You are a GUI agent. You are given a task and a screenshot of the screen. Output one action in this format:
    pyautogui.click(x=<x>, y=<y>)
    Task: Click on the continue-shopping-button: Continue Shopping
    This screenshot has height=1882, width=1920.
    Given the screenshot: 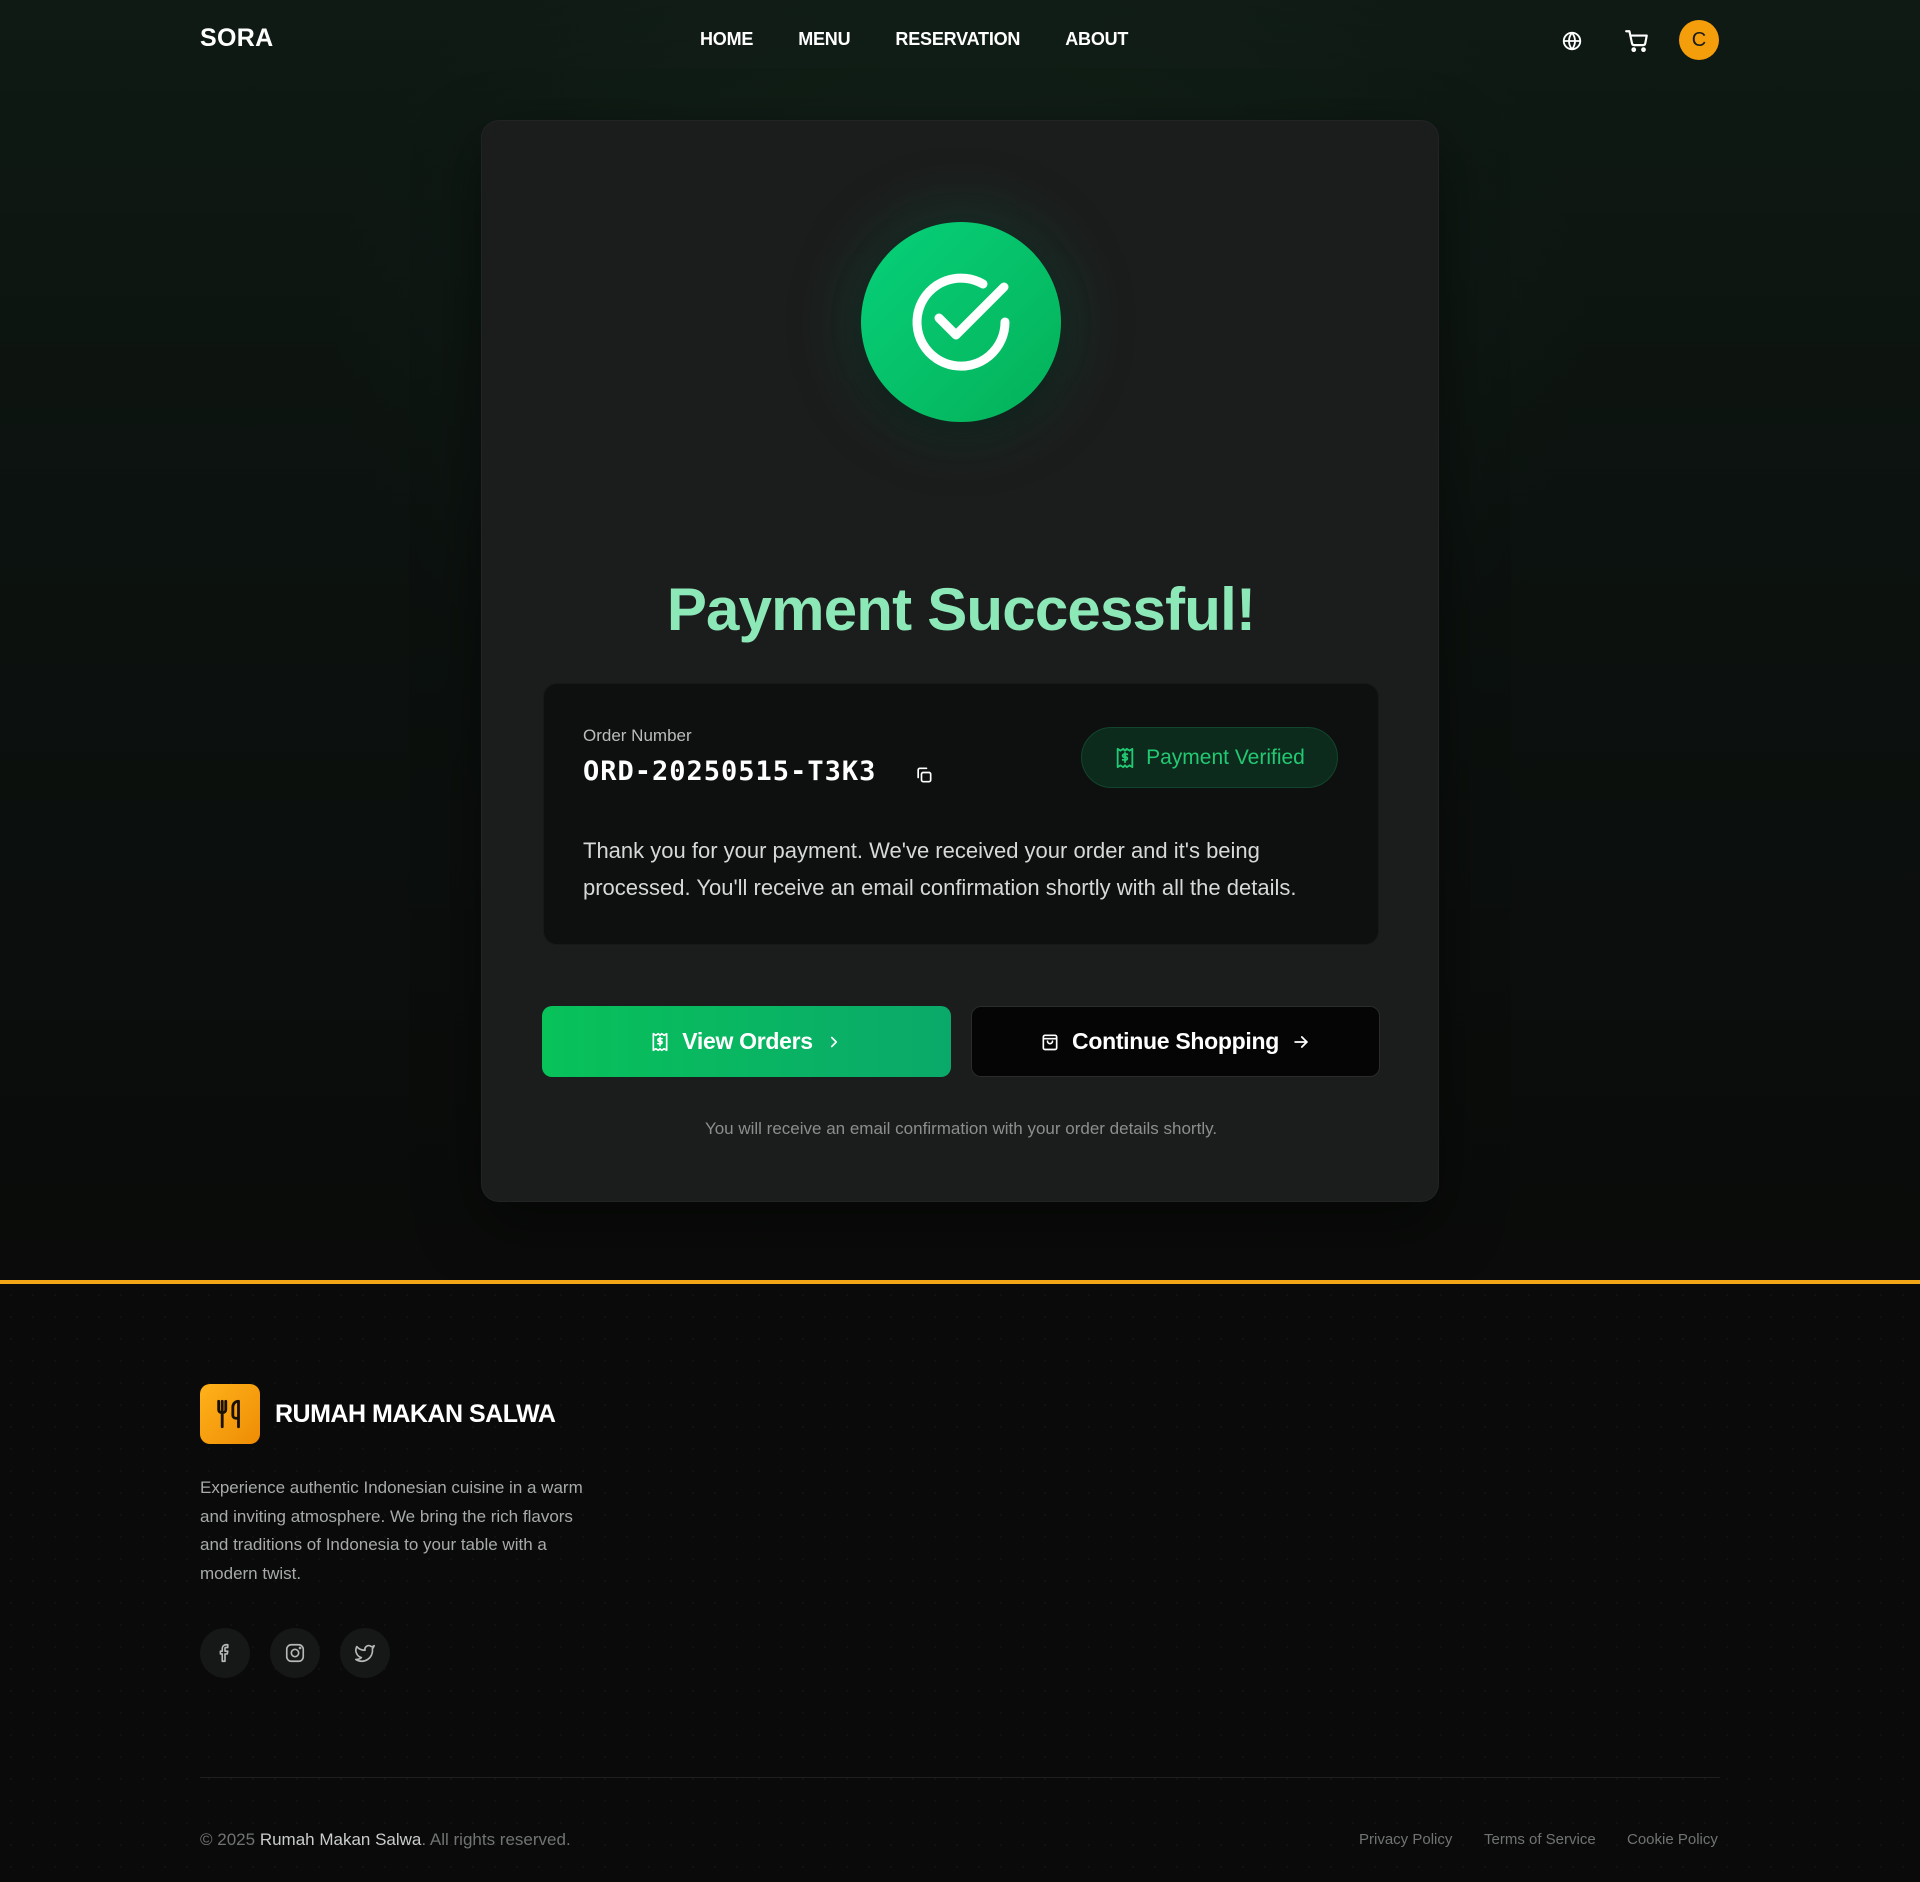 What is the action you would take?
    pyautogui.click(x=1175, y=1041)
    